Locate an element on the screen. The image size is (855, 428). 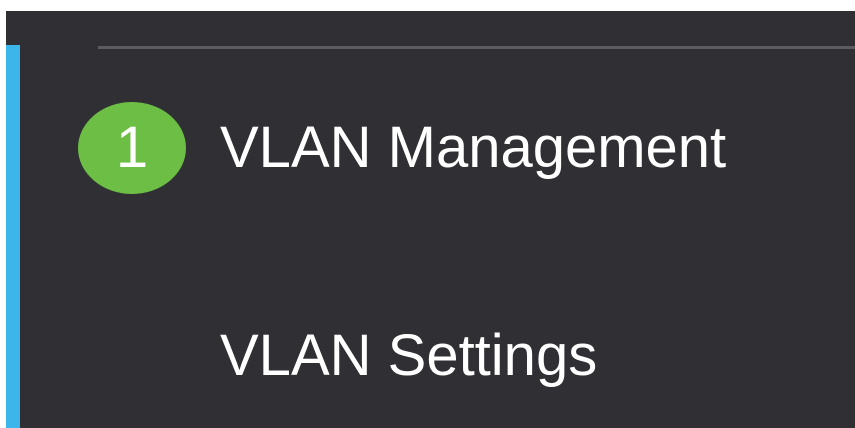
menu-divider is located at coordinates (476, 47).